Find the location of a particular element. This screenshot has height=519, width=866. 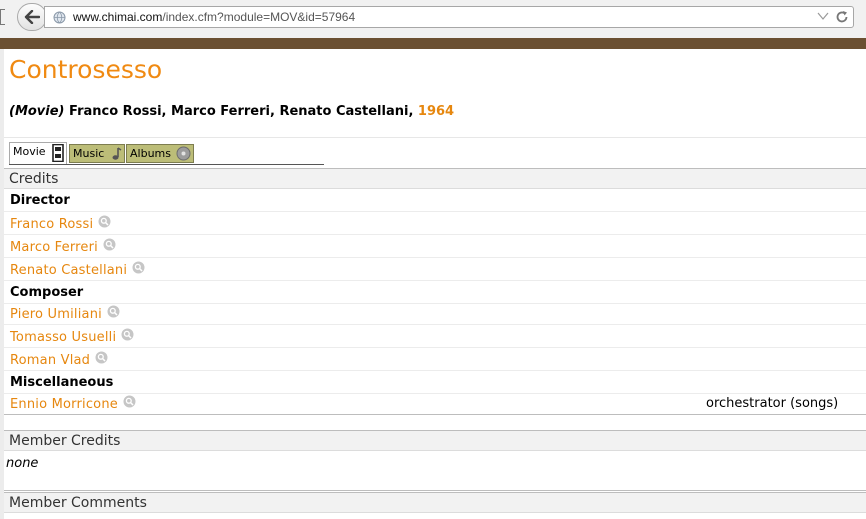

globe-icon is located at coordinates (59, 17).